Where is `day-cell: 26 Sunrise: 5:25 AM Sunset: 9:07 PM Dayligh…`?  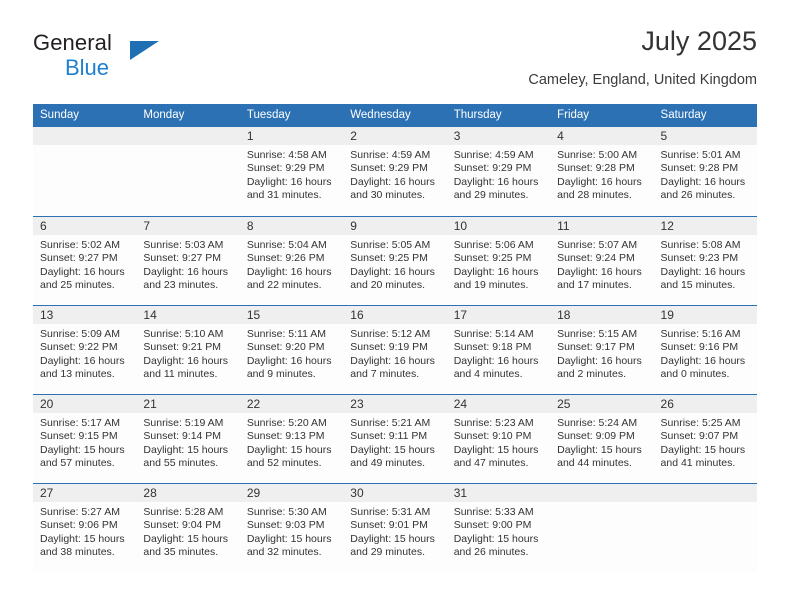 day-cell: 26 Sunrise: 5:25 AM Sunset: 9:07 PM Dayligh… is located at coordinates (705, 439).